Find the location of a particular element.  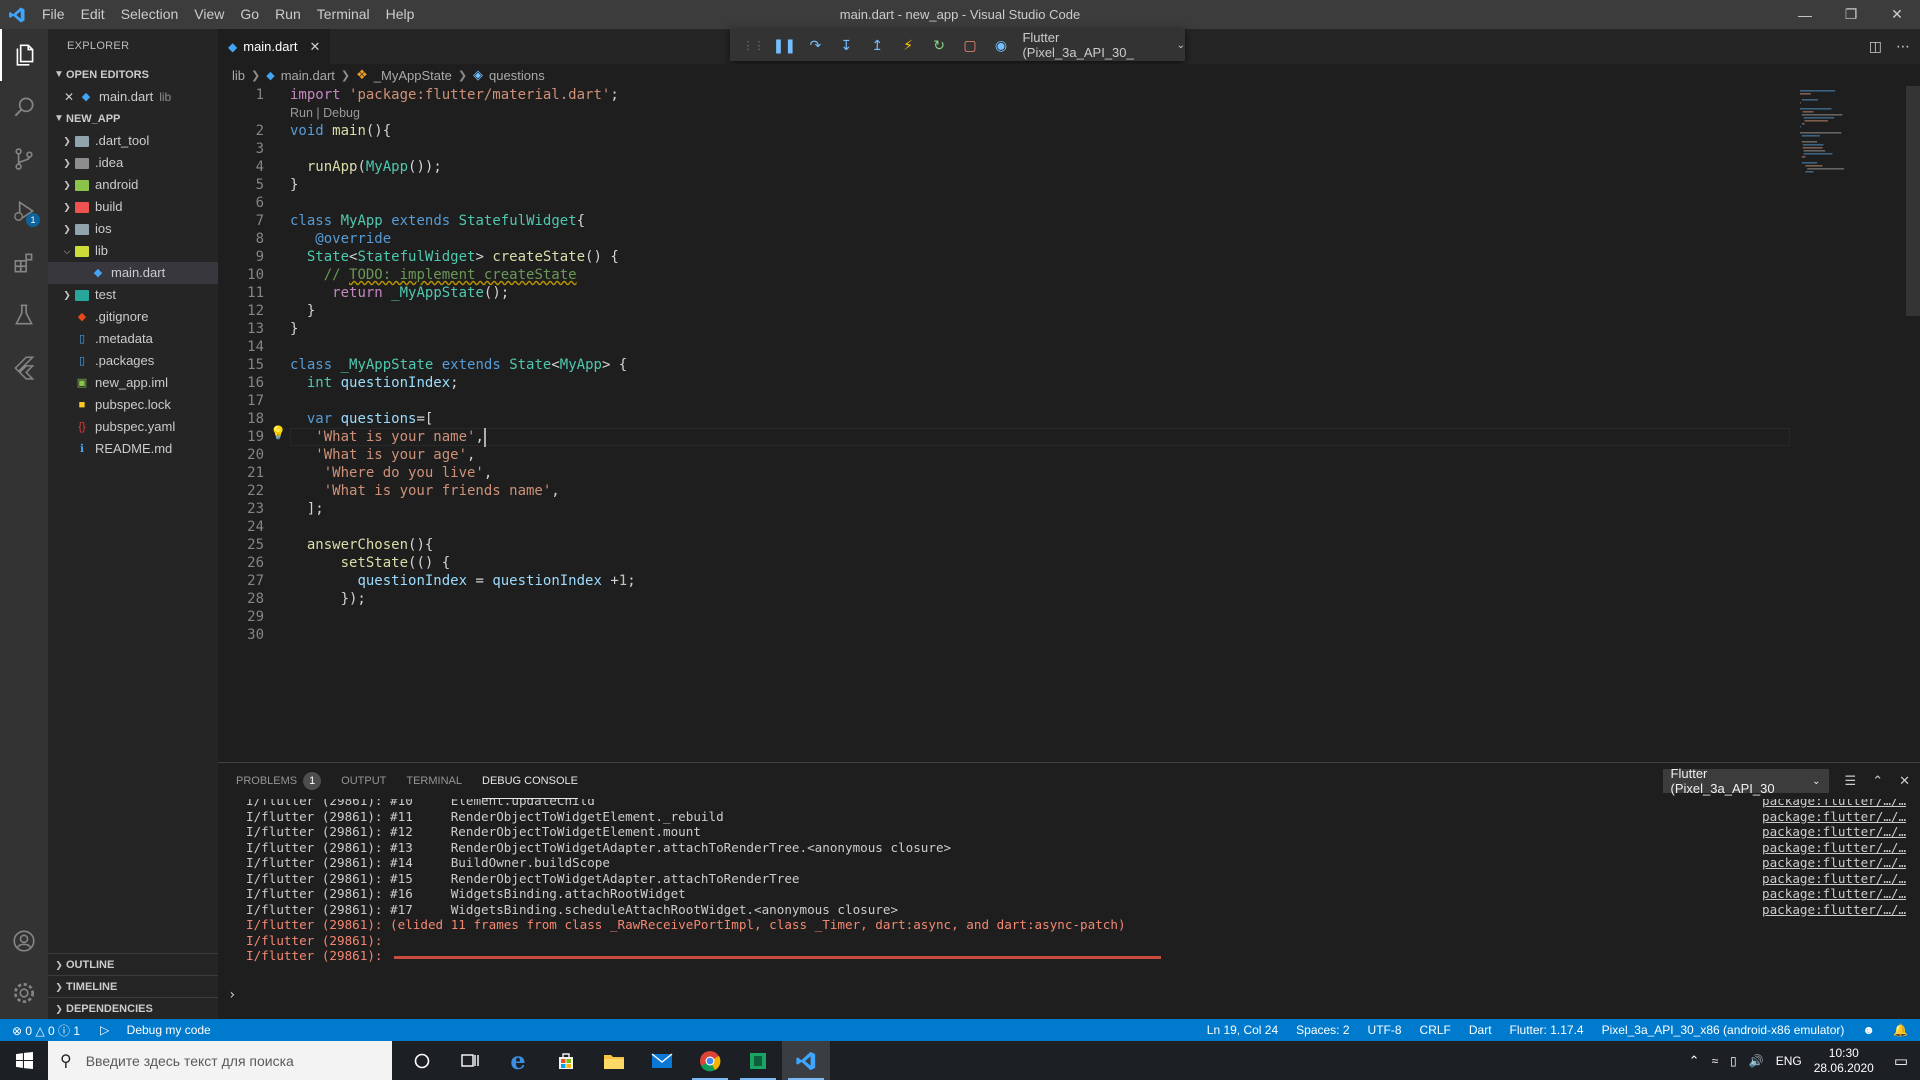

lightbulb-icon: 💡 is located at coordinates (278, 433).